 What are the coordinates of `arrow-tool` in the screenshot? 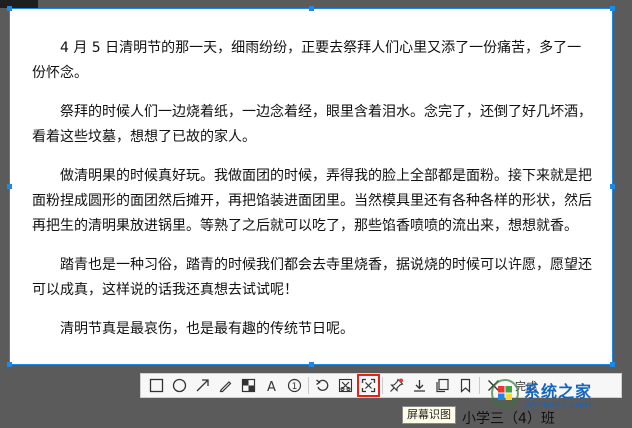 It's located at (202, 385).